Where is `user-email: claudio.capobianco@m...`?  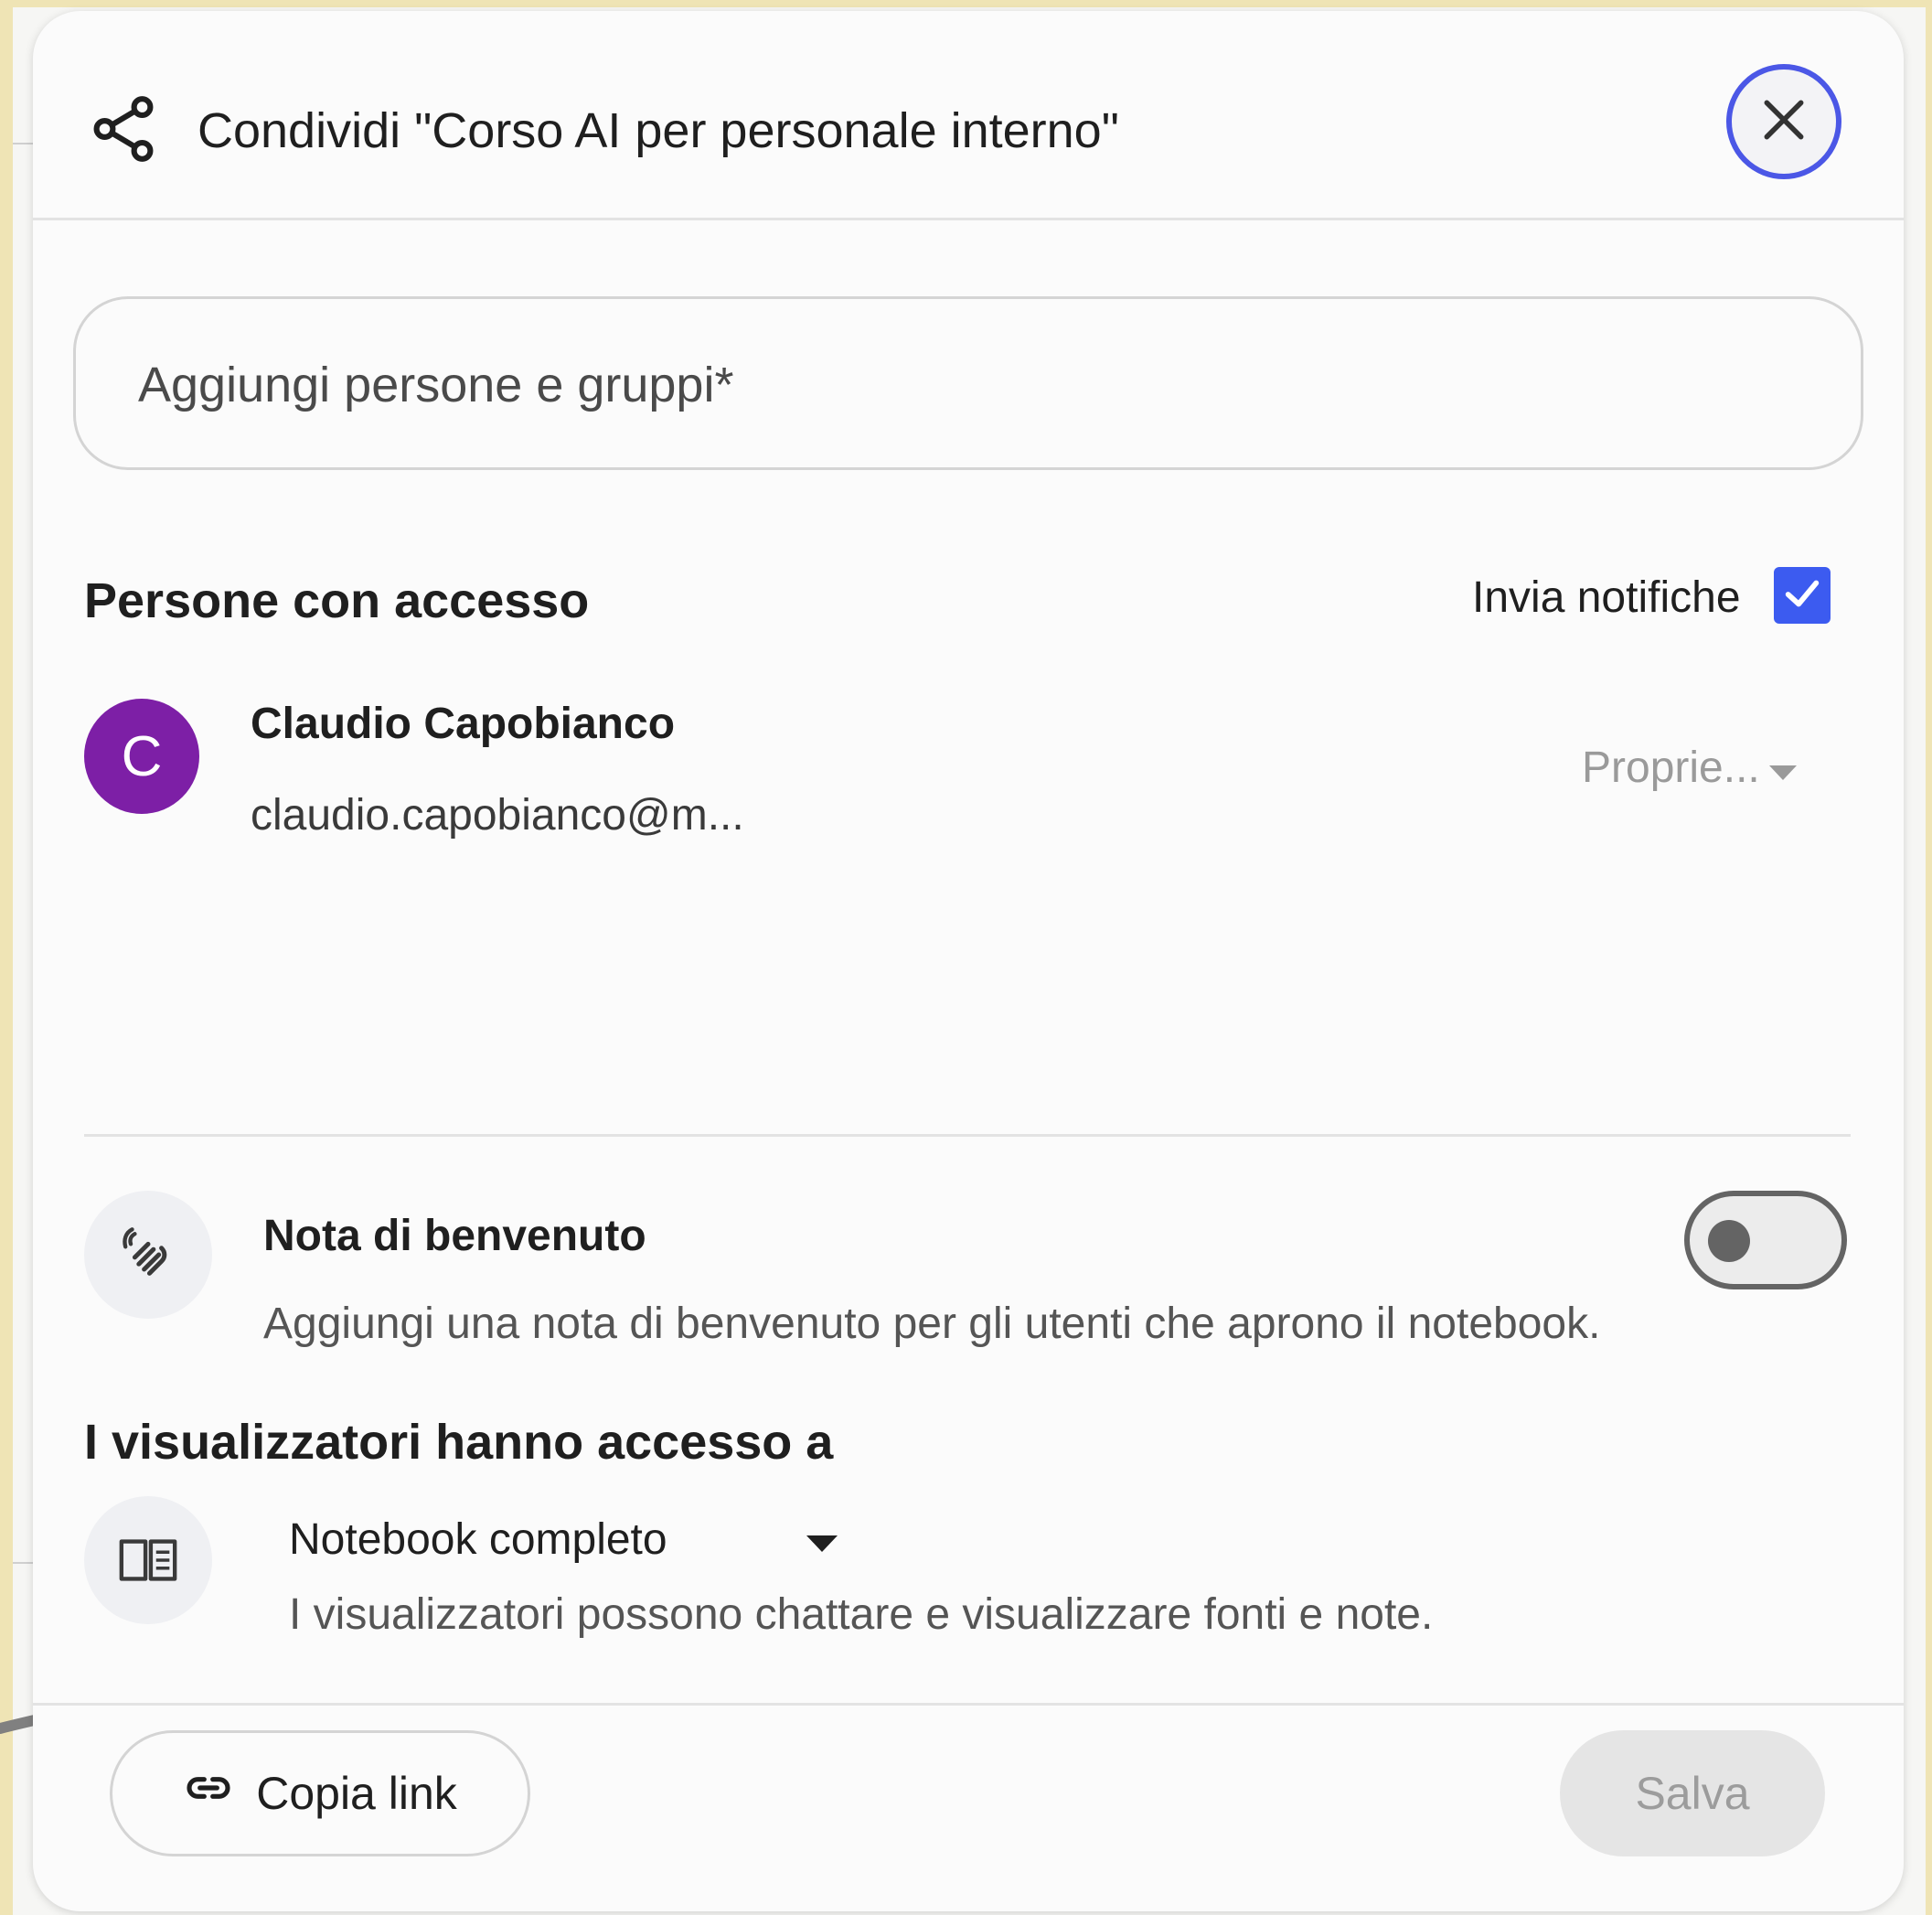 user-email: claudio.capobianco@m... is located at coordinates (497, 815).